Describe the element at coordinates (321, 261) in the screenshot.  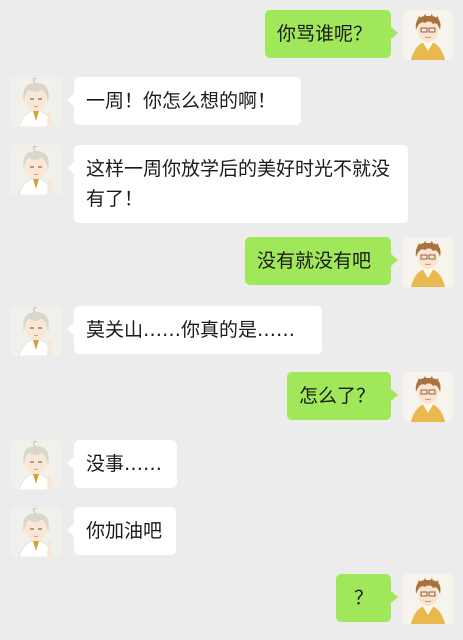
I see `message-bubble-self: 没有就没有吧` at that location.